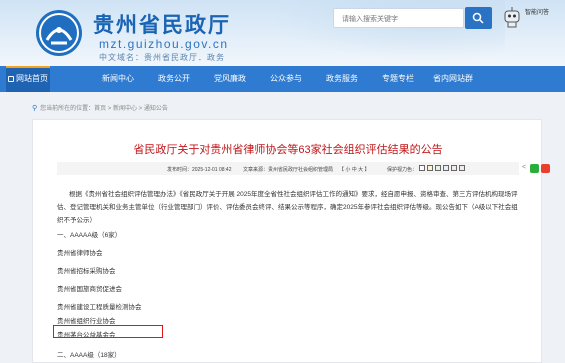  Describe the element at coordinates (86, 321) in the screenshot. I see `list-item: 贵州省组织行业协会` at that location.